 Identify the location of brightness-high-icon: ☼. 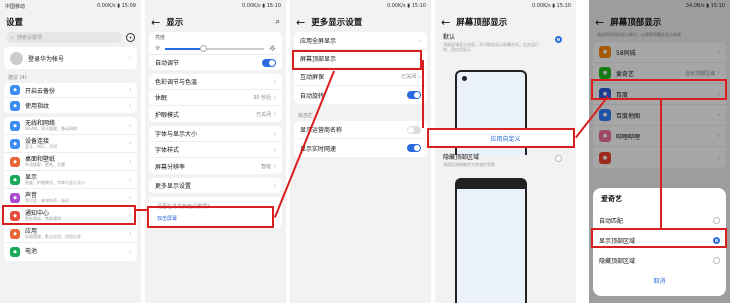
(272, 48).